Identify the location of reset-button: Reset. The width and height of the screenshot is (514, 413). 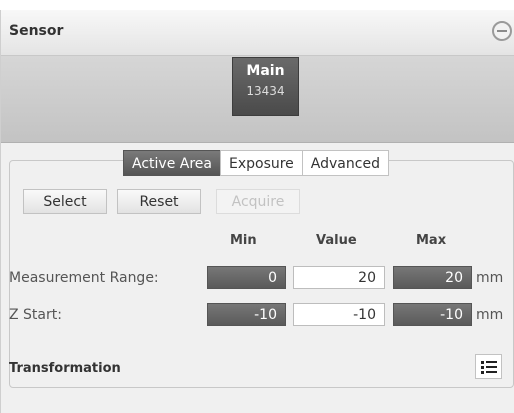
(159, 201).